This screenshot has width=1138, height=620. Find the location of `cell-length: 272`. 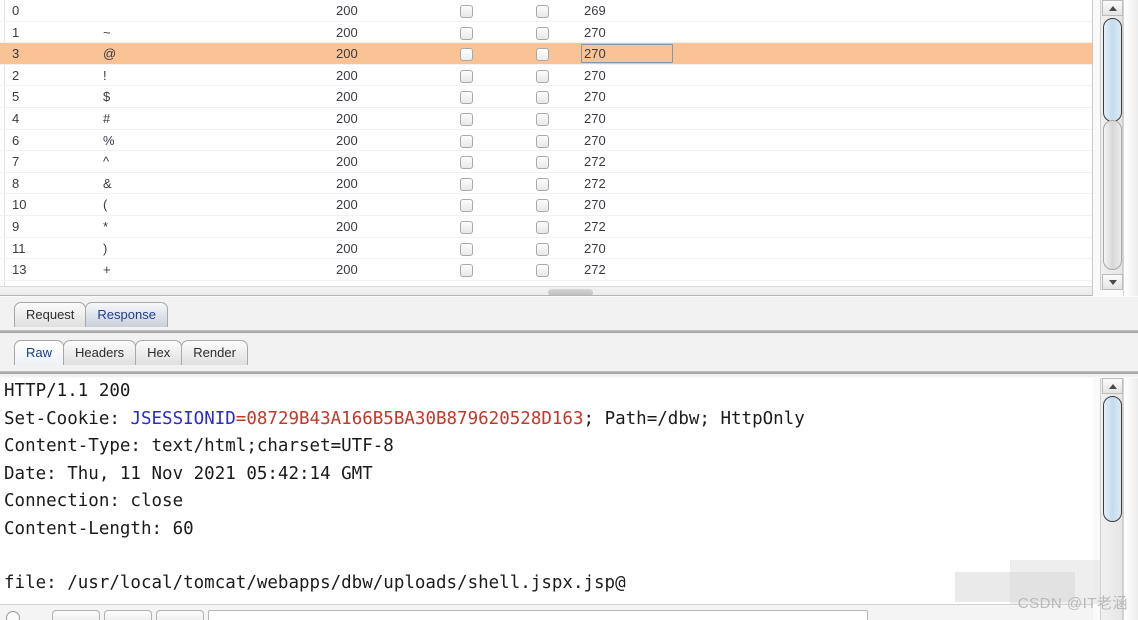

cell-length: 272 is located at coordinates (595, 226).